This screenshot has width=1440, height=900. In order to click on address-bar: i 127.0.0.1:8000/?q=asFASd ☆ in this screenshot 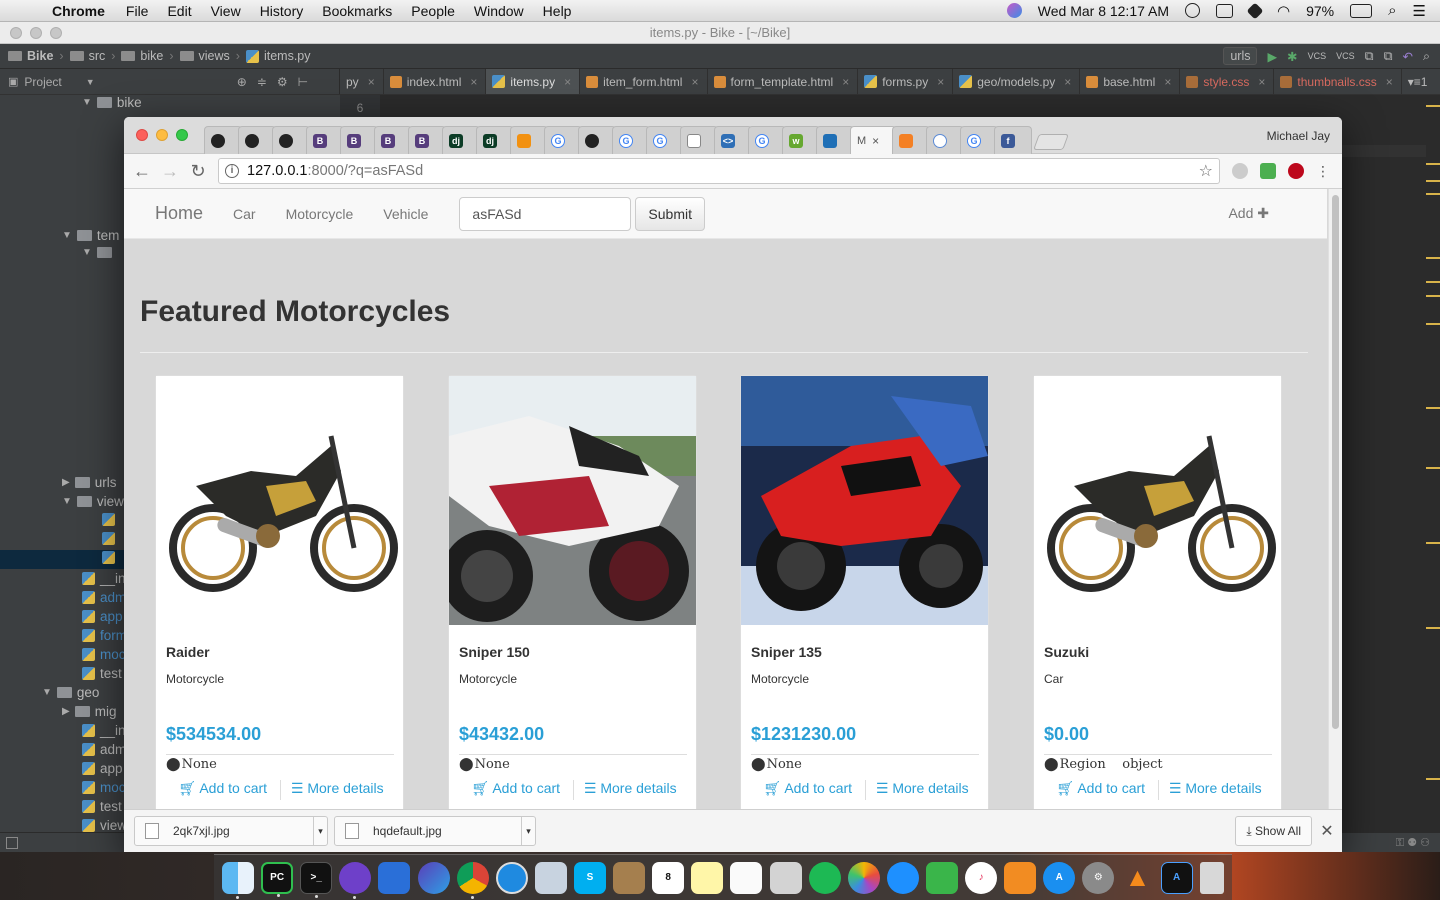, I will do `click(719, 171)`.